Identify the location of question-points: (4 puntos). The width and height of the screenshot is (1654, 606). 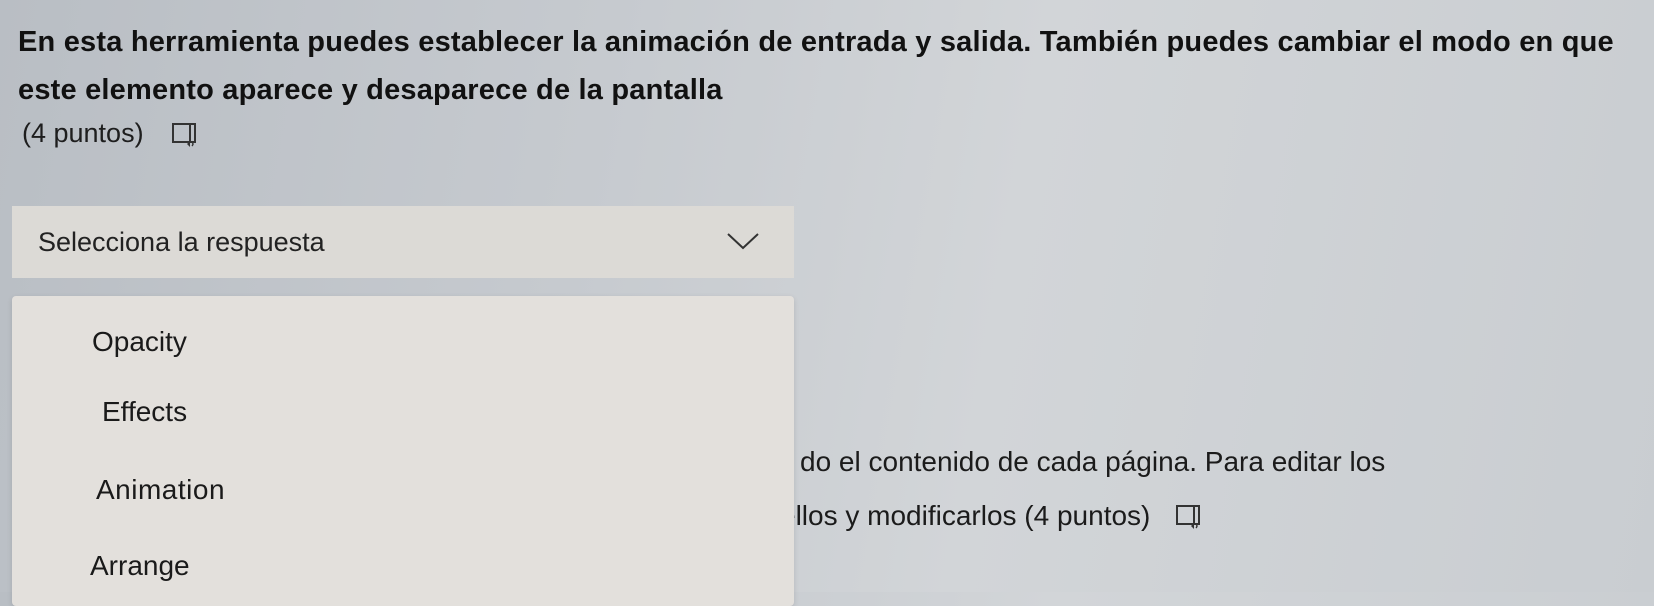
(83, 133).